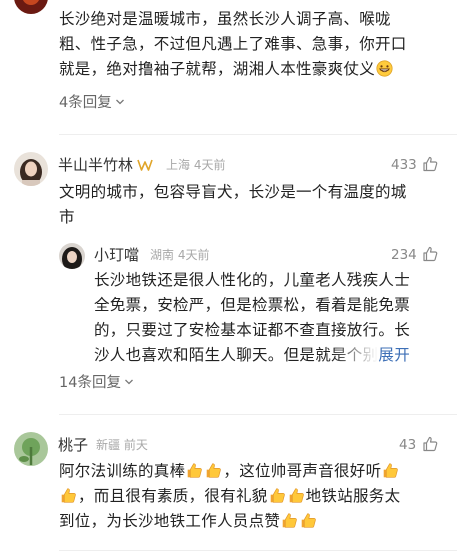  I want to click on like-count: 43, so click(407, 445).